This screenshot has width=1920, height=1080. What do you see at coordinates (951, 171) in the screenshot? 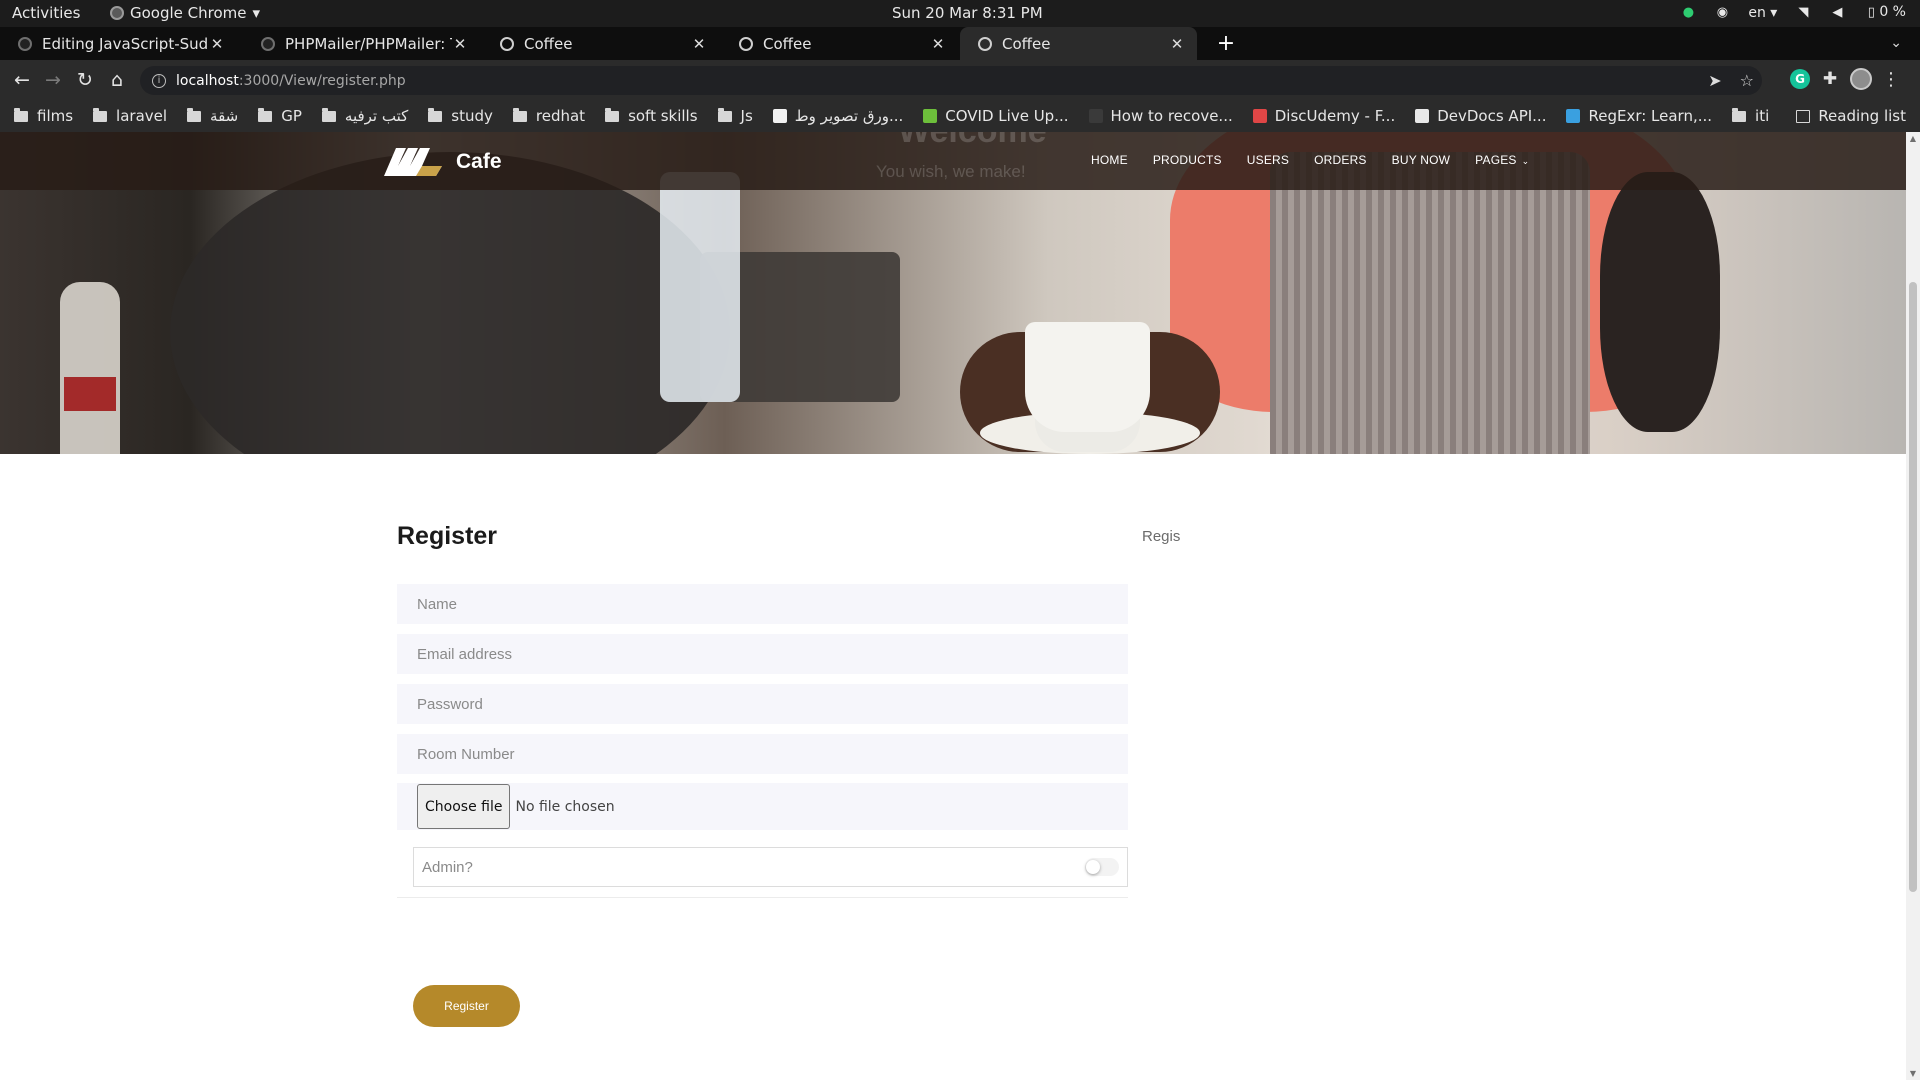
I see `hero-subtitle: You wish, we make!` at bounding box center [951, 171].